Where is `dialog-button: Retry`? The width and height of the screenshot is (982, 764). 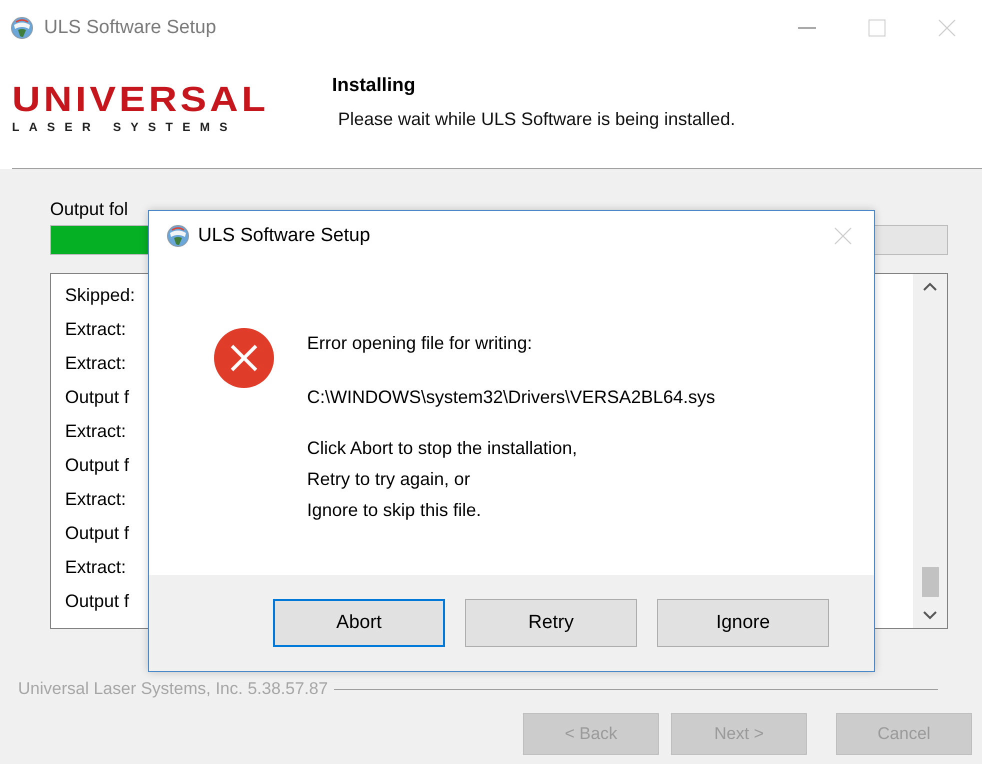 dialog-button: Retry is located at coordinates (551, 623).